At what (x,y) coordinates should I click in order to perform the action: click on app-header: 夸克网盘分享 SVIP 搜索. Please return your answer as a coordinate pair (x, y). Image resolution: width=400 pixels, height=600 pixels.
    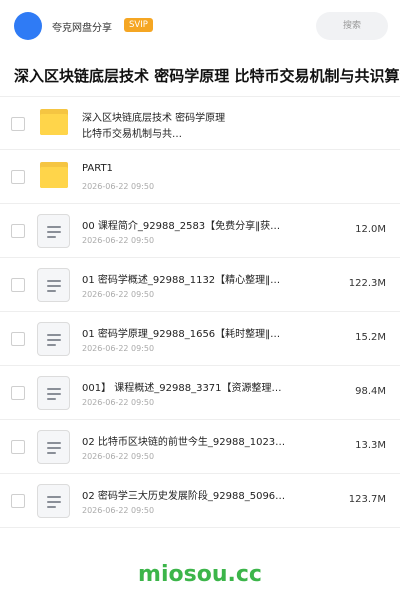
    Looking at the image, I should click on (200, 26).